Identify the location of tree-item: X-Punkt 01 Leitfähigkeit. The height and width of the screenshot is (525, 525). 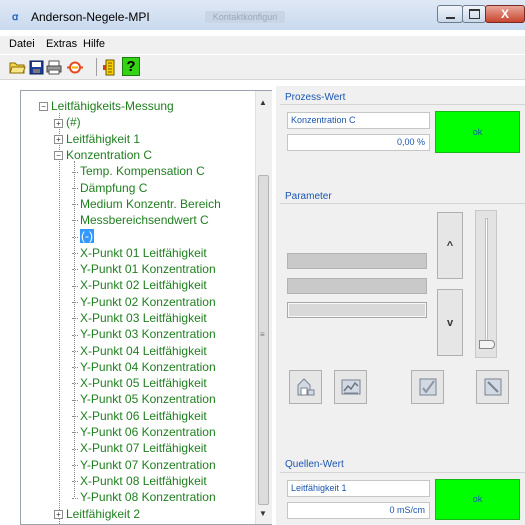
(139, 253).